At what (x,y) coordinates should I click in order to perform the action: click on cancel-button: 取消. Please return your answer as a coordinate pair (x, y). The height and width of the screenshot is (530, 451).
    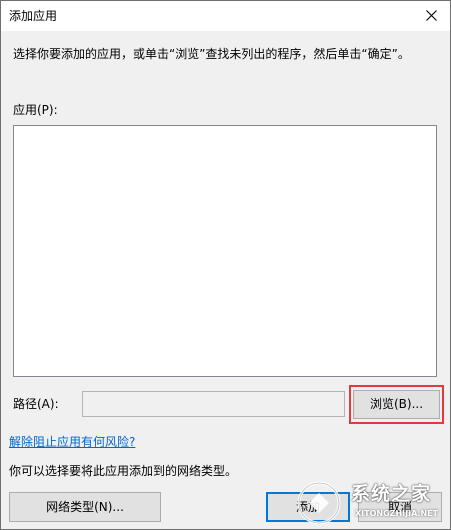
    Looking at the image, I should click on (400, 507).